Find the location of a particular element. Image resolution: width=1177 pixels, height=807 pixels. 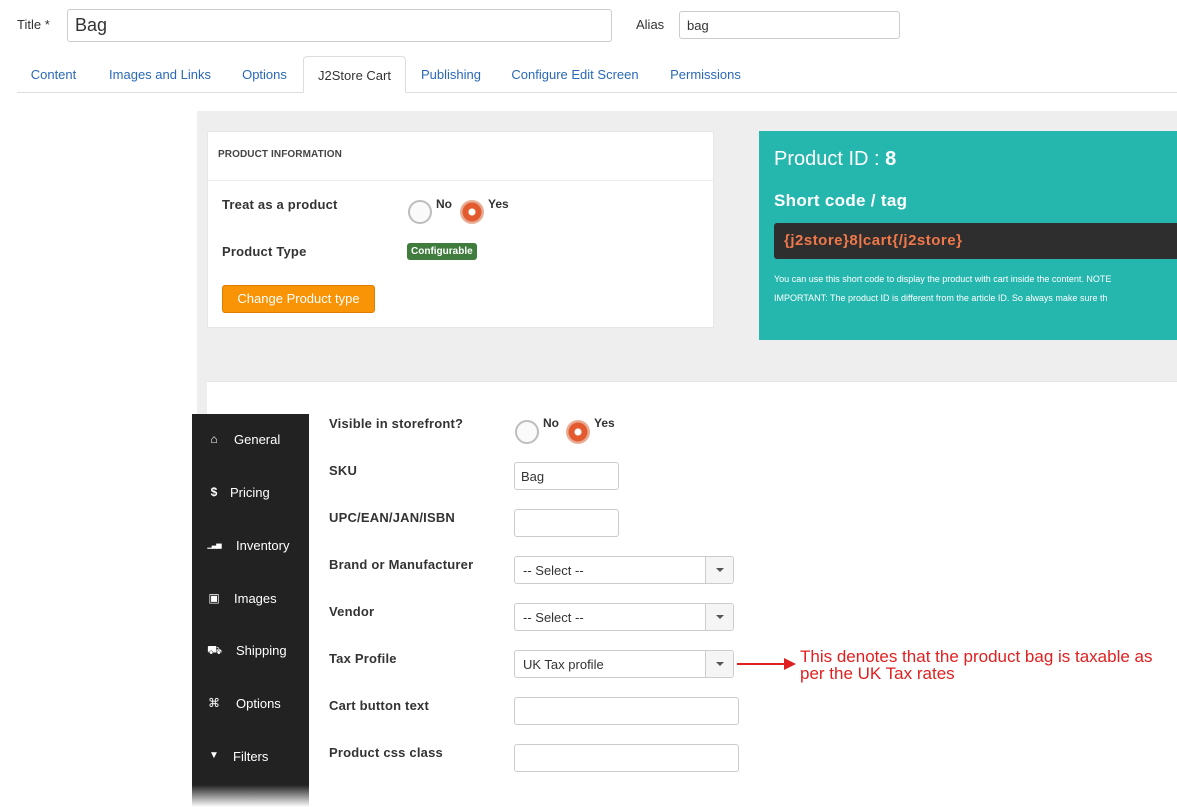

sidenav-item-pricing: $ Pricing is located at coordinates (250, 495).